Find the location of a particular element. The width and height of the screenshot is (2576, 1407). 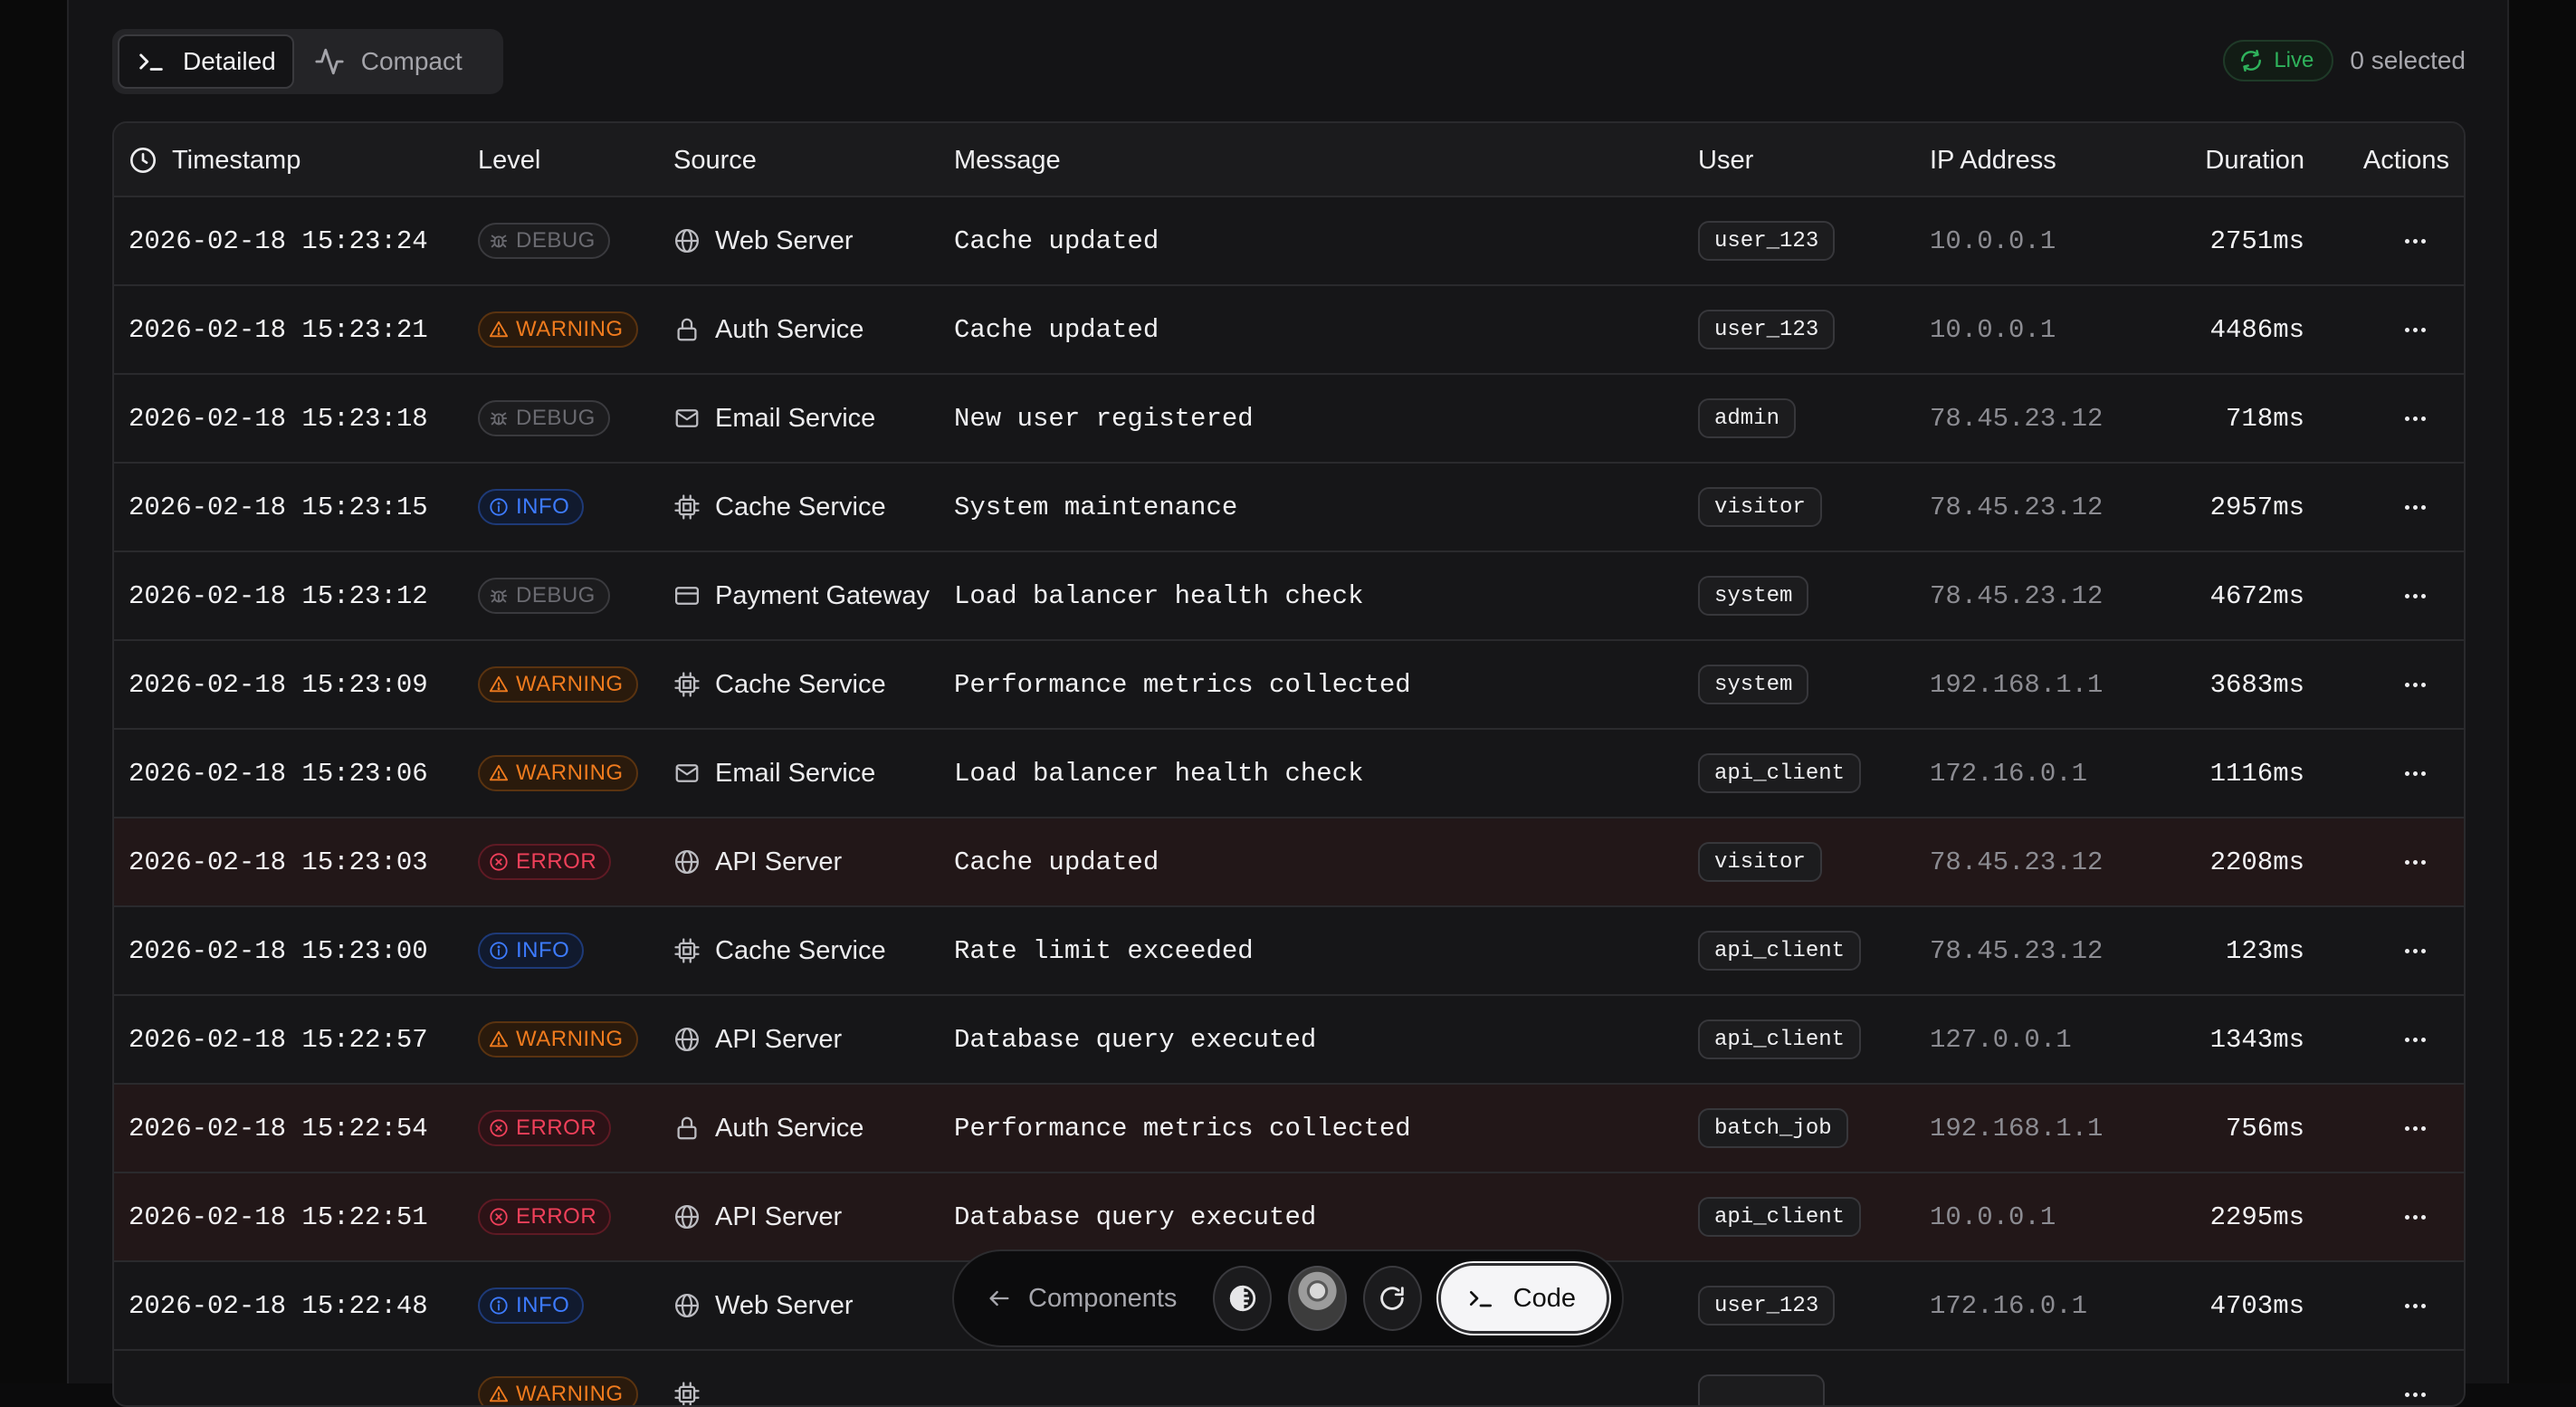

detailed-view-button: Detailed is located at coordinates (206, 62).